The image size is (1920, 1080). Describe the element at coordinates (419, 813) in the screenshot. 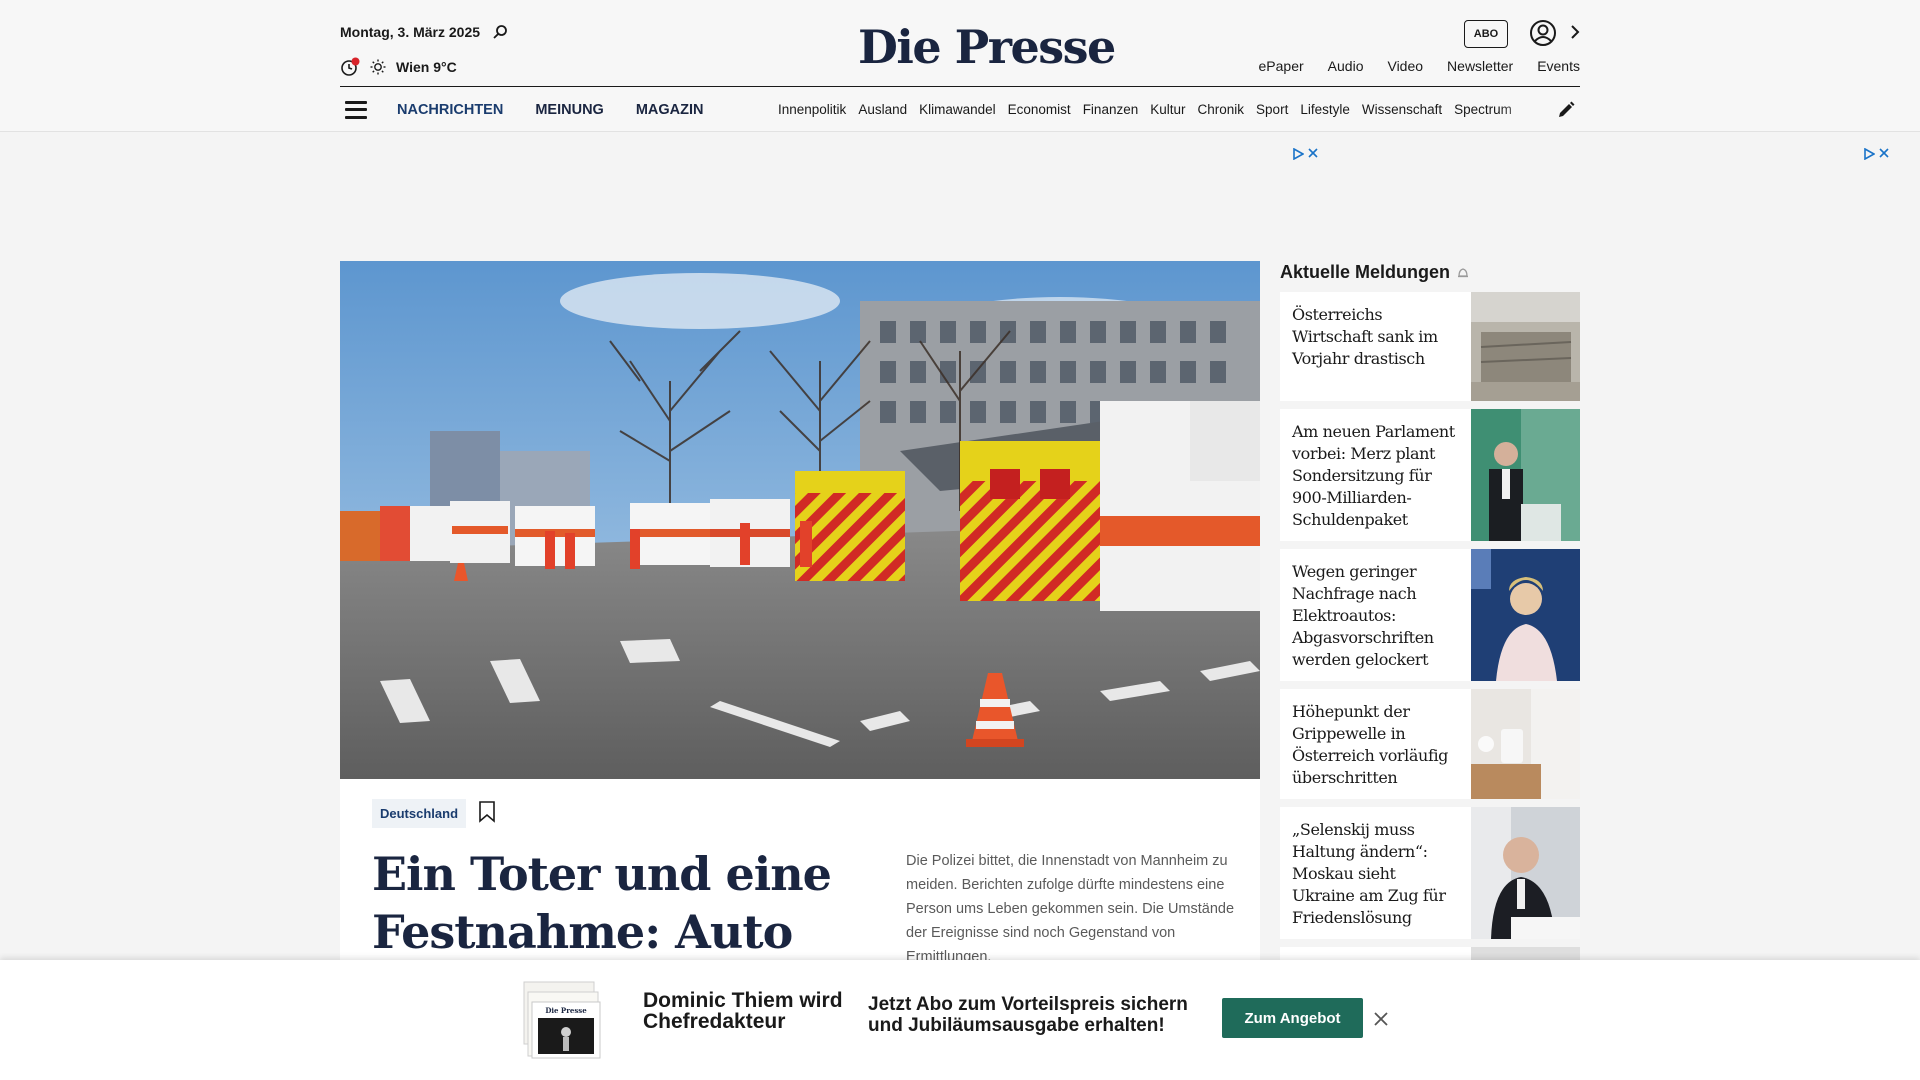

I see `category-tag: Deutschland` at that location.